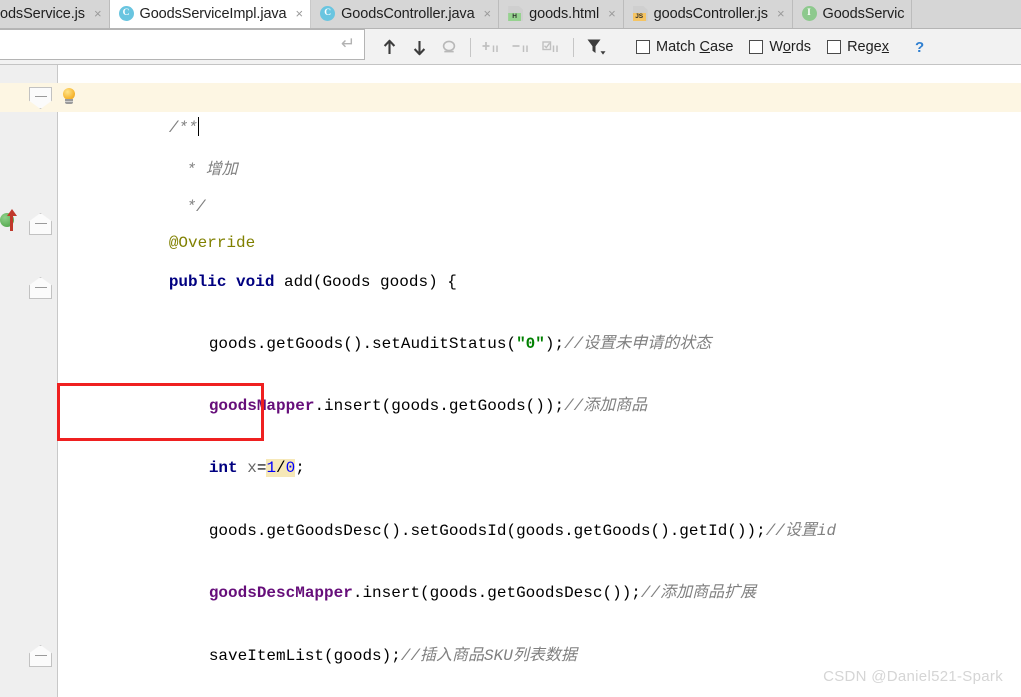 This screenshot has width=1021, height=697. I want to click on tab-label: GoodsController.java, so click(408, 13).